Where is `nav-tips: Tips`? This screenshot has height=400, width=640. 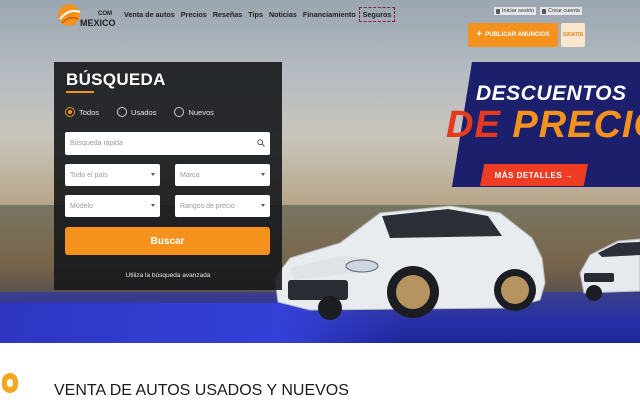
nav-tips: Tips is located at coordinates (255, 14).